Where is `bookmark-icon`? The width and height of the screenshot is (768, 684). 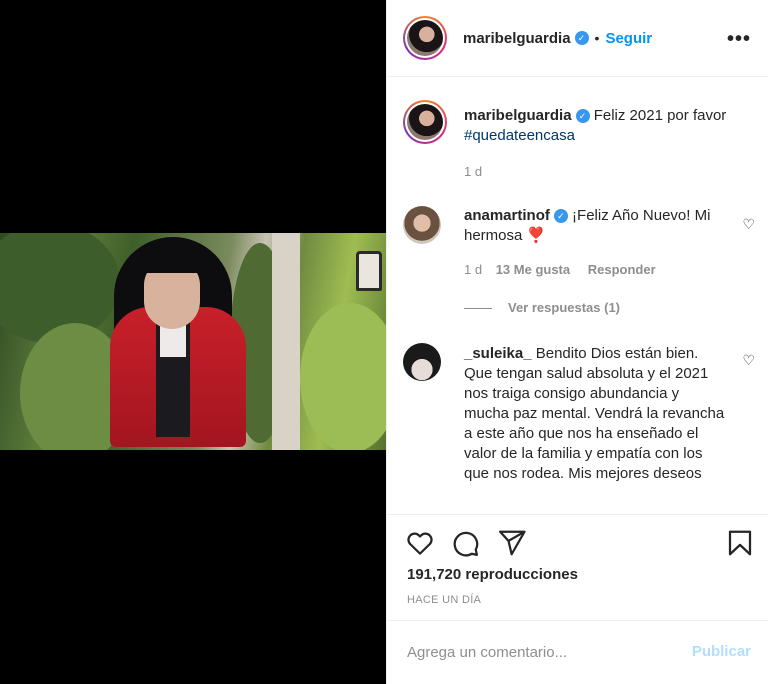
bookmark-icon is located at coordinates (740, 543).